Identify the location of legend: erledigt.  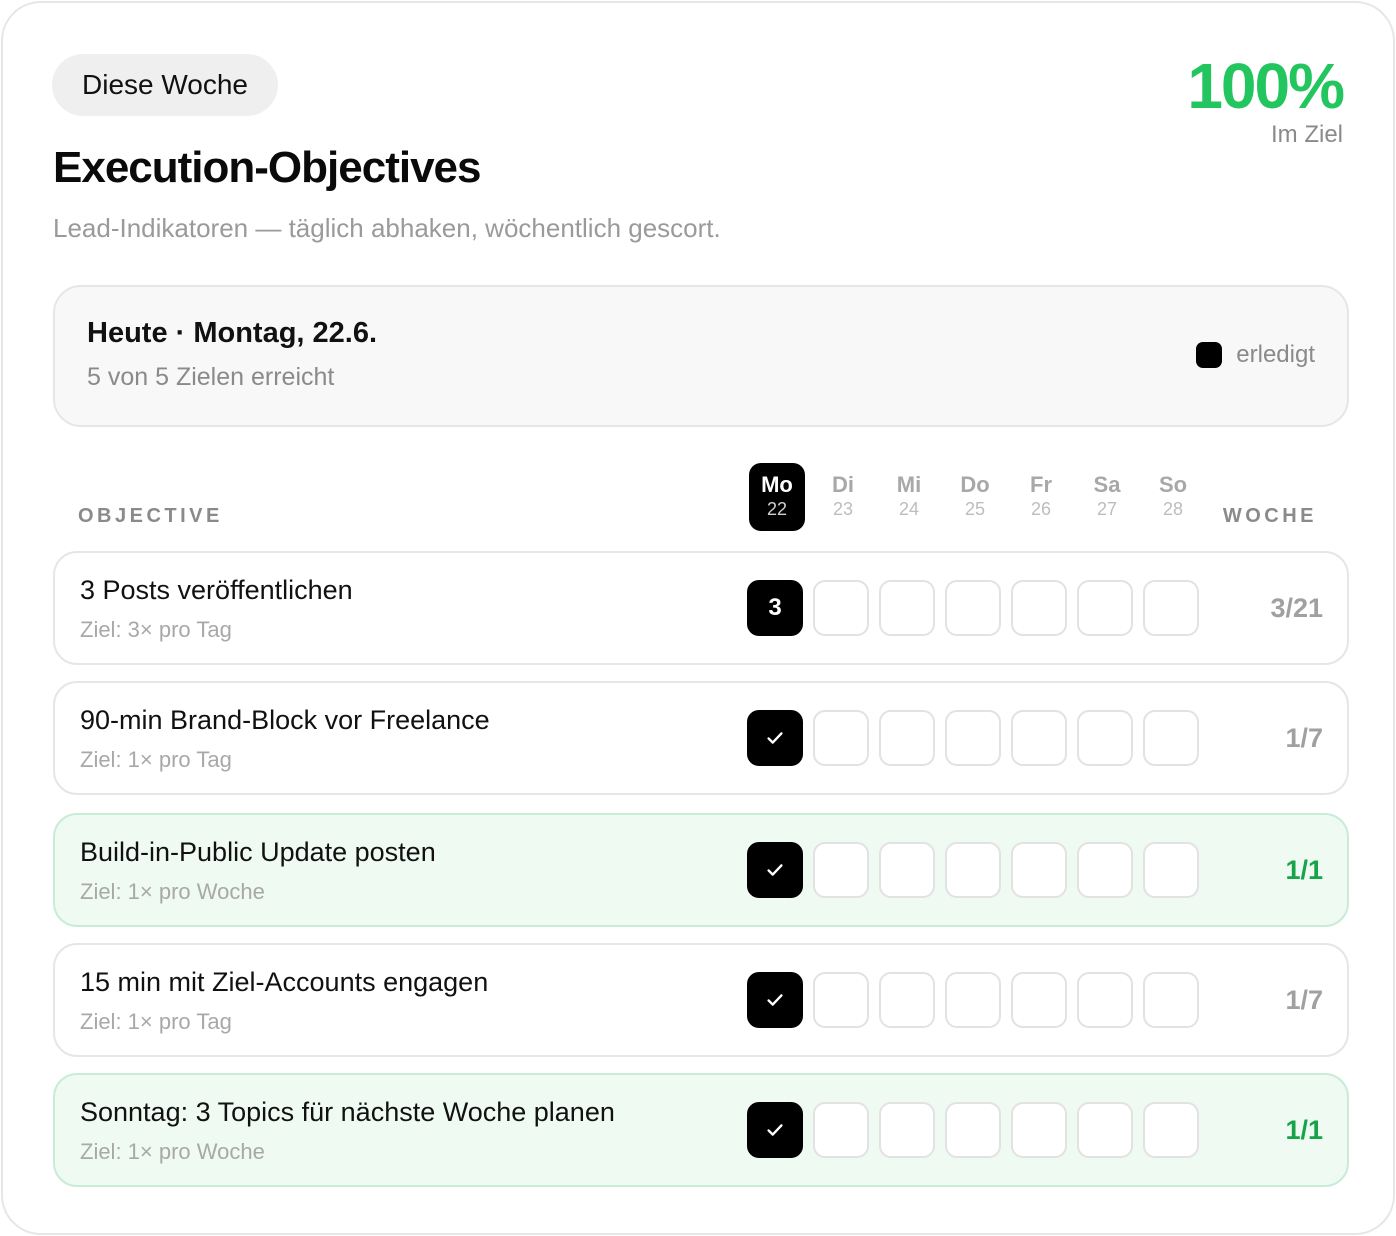
(1255, 355).